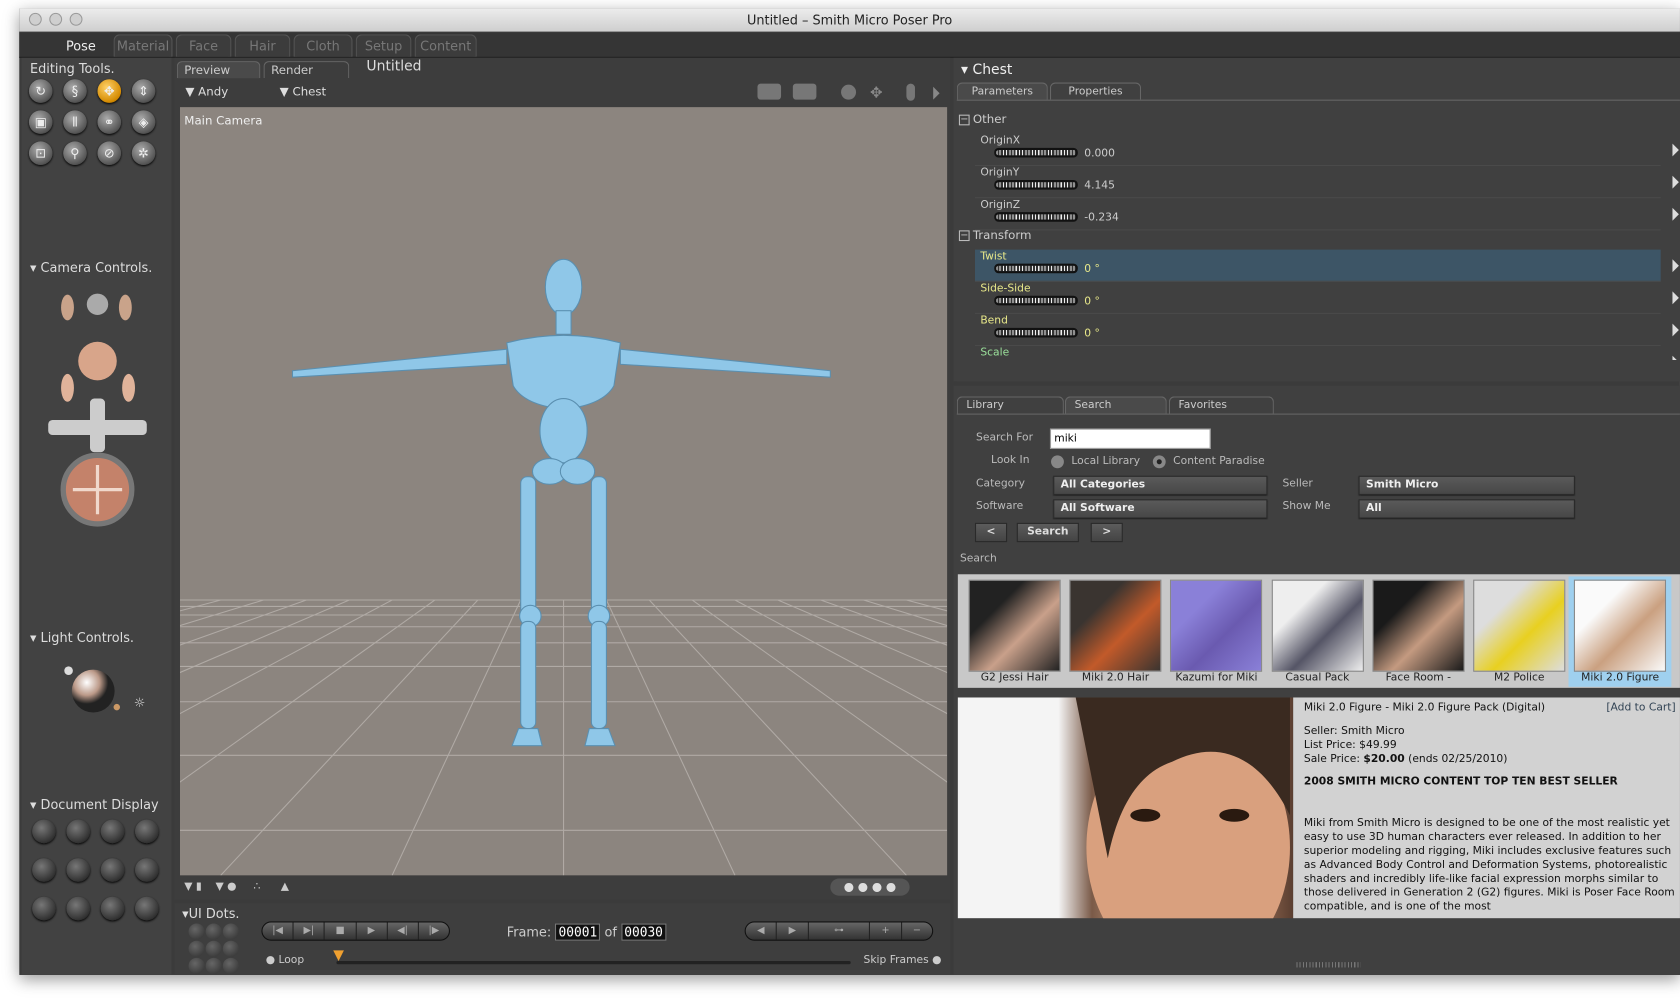  What do you see at coordinates (936, 93) in the screenshot?
I see `viewport-menu-arrow-icon` at bounding box center [936, 93].